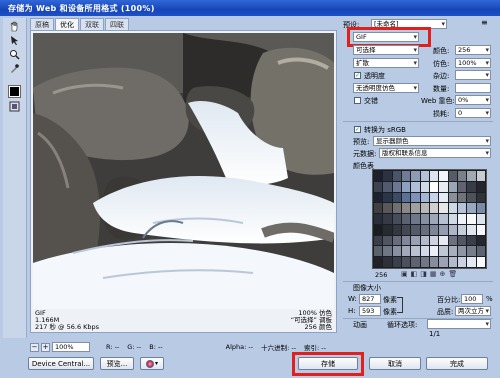 The image size is (500, 378). Describe the element at coordinates (357, 129) in the screenshot. I see `convert-srgb-checkbox: ✓` at that location.